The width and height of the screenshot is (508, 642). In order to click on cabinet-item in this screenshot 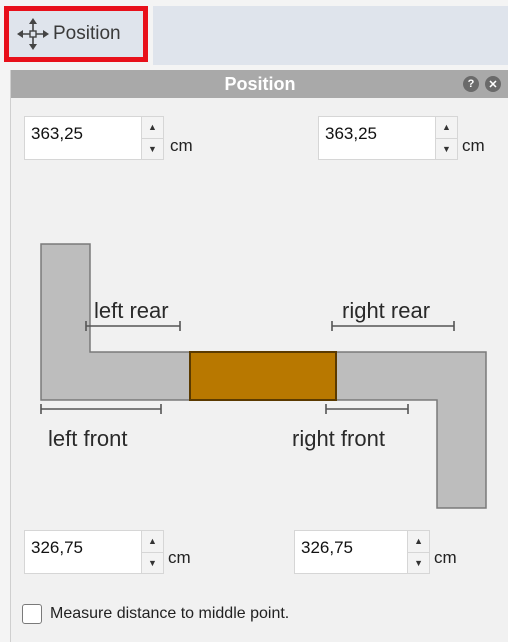, I will do `click(263, 376)`.